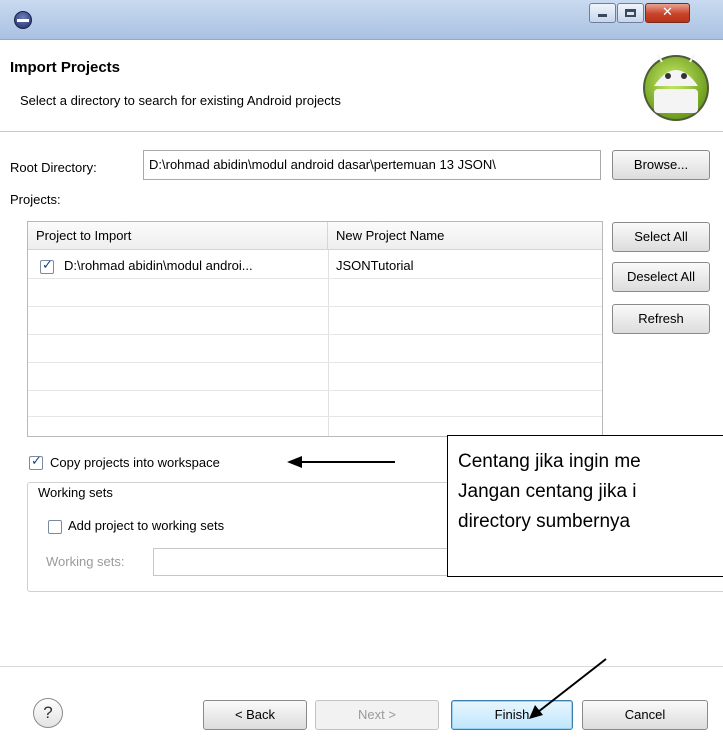 The width and height of the screenshot is (723, 755). I want to click on table-header: Project to Import New Project Name, so click(315, 236).